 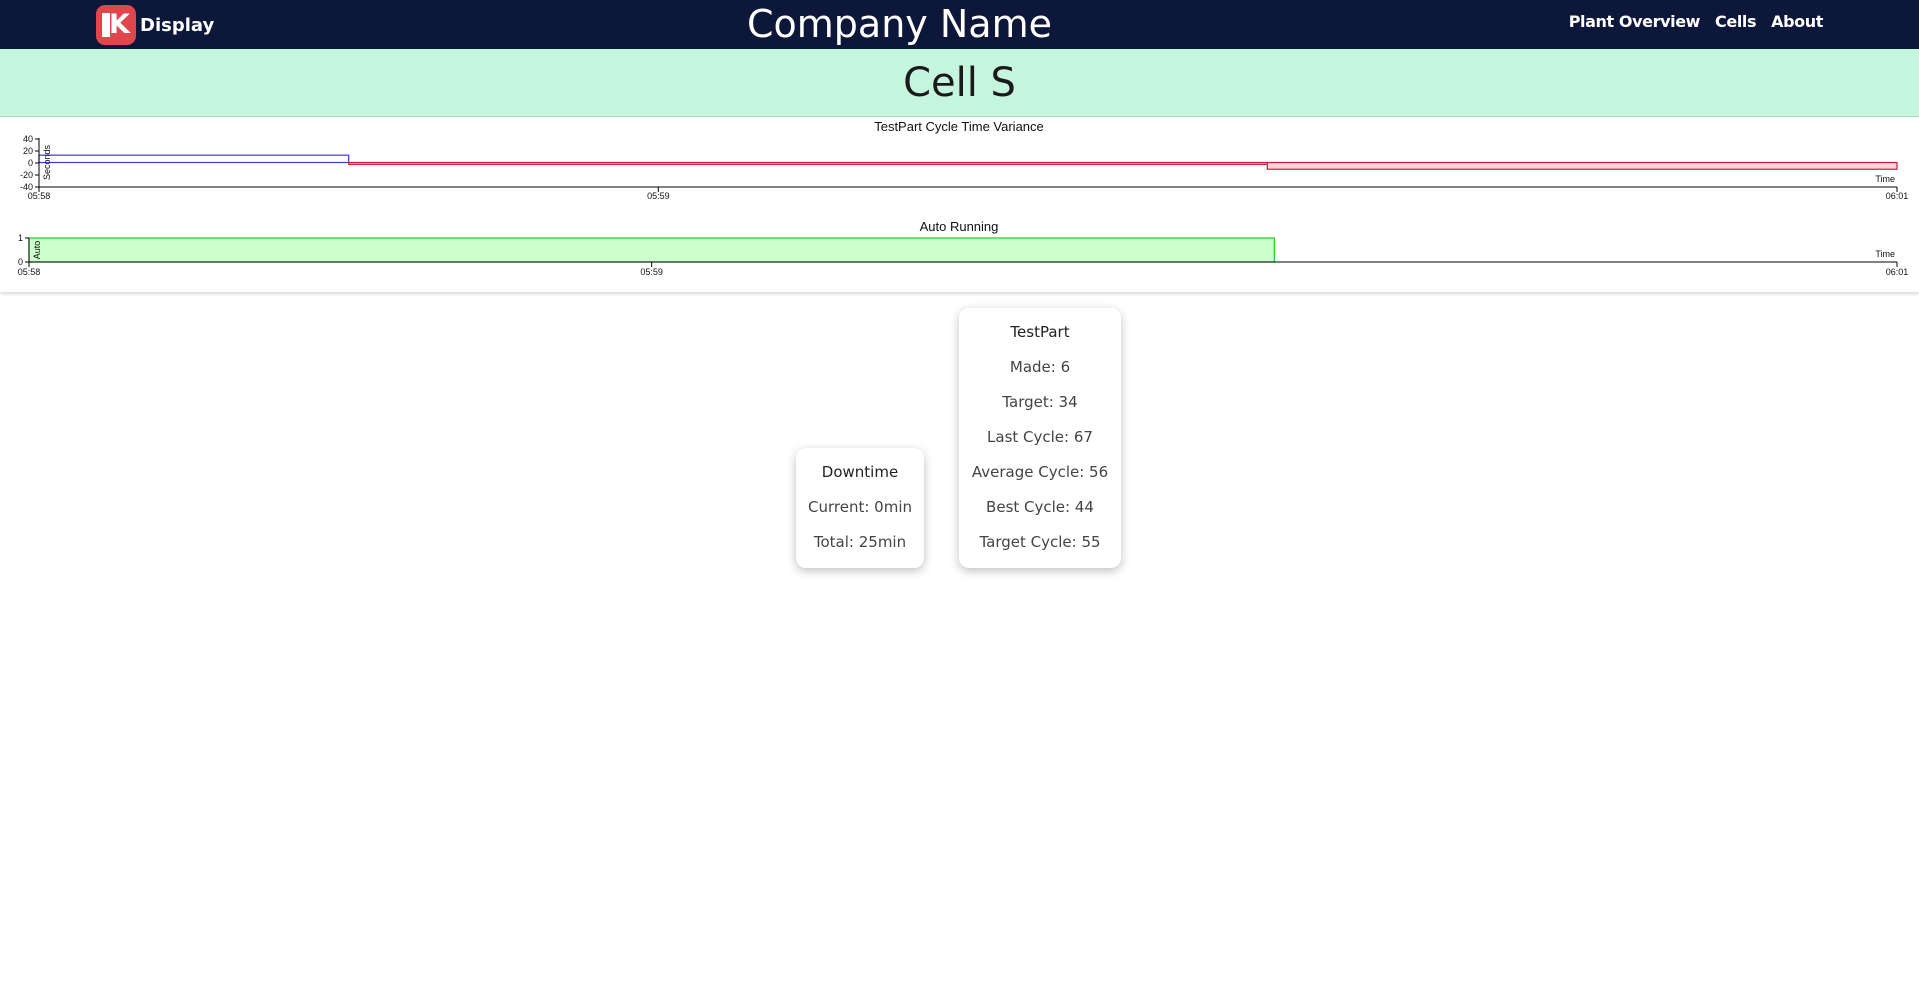 I want to click on part-title: TestPart, so click(x=1040, y=332).